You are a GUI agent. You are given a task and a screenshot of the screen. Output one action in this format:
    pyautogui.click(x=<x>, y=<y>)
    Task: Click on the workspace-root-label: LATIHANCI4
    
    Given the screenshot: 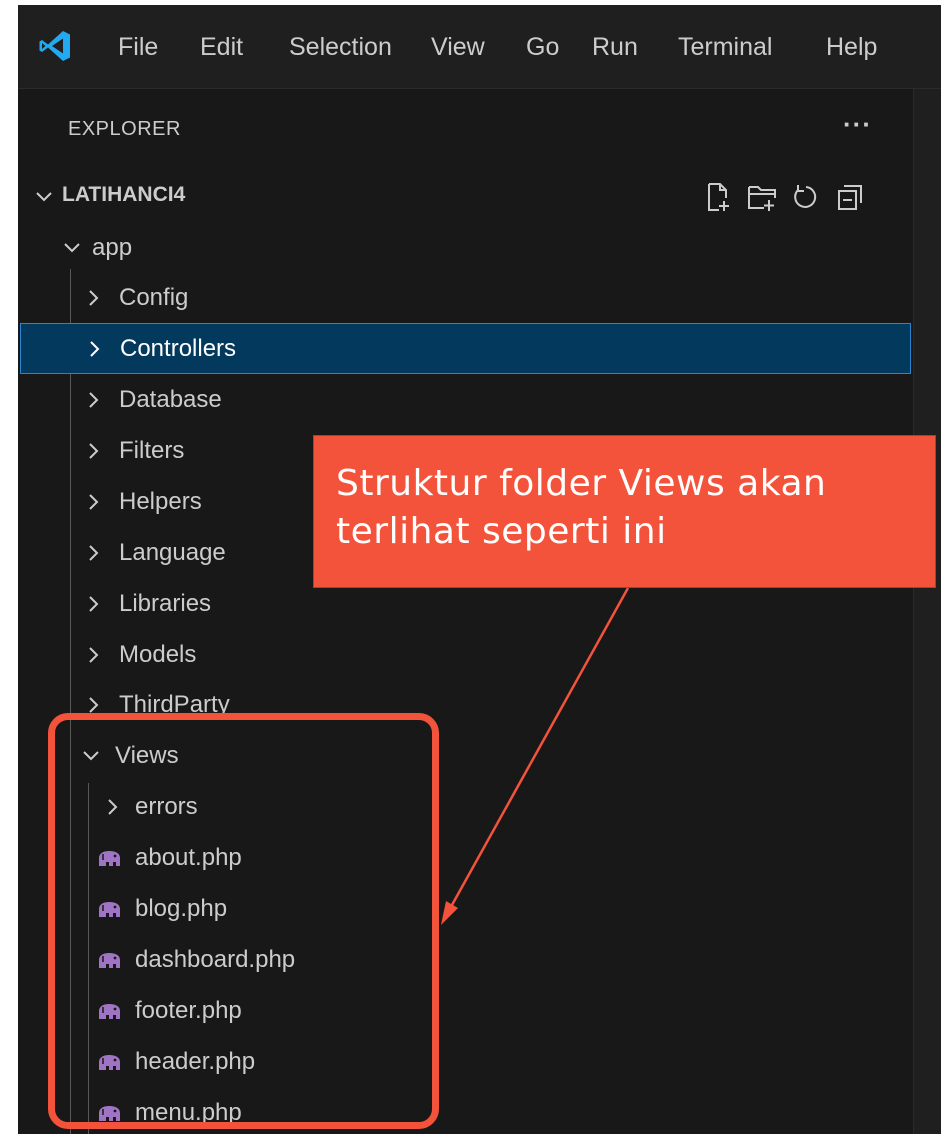 What is the action you would take?
    pyautogui.click(x=124, y=194)
    